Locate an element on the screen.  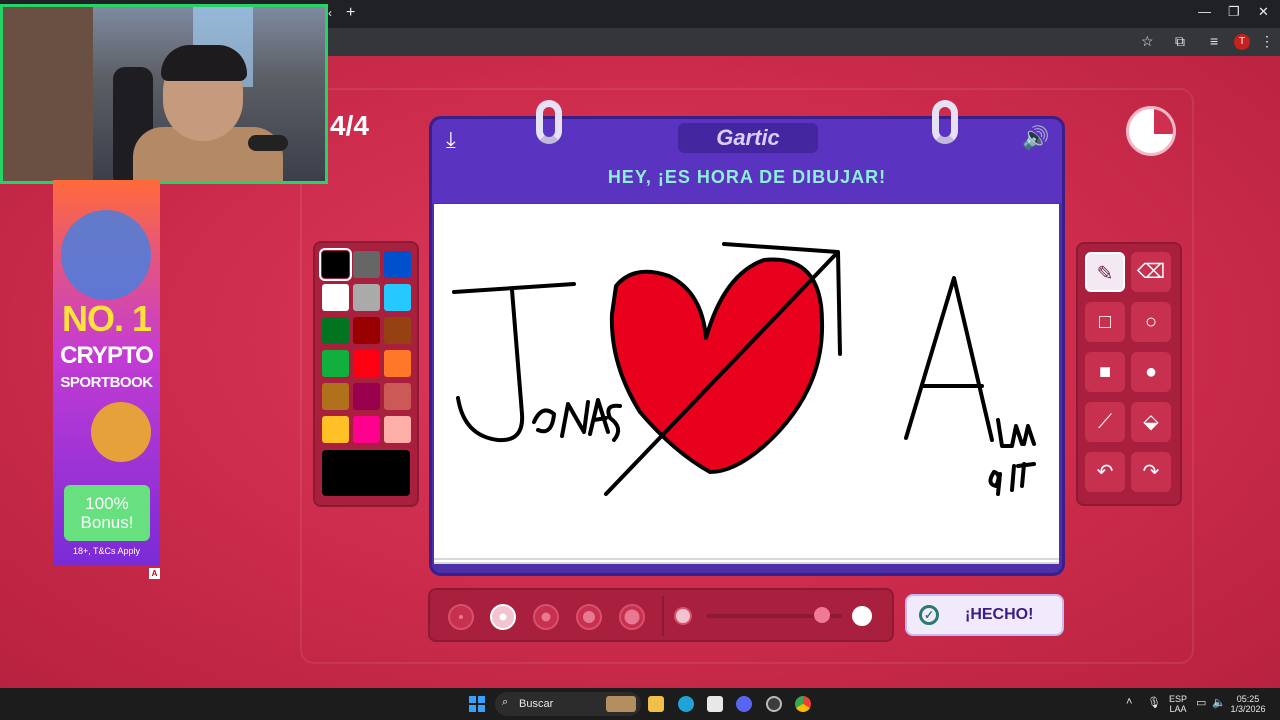
tool-panel: ✎ ⌫ □ ○ ■ ● ⟋ ⬙ ↶ ↷ is located at coordinates (1129, 374).